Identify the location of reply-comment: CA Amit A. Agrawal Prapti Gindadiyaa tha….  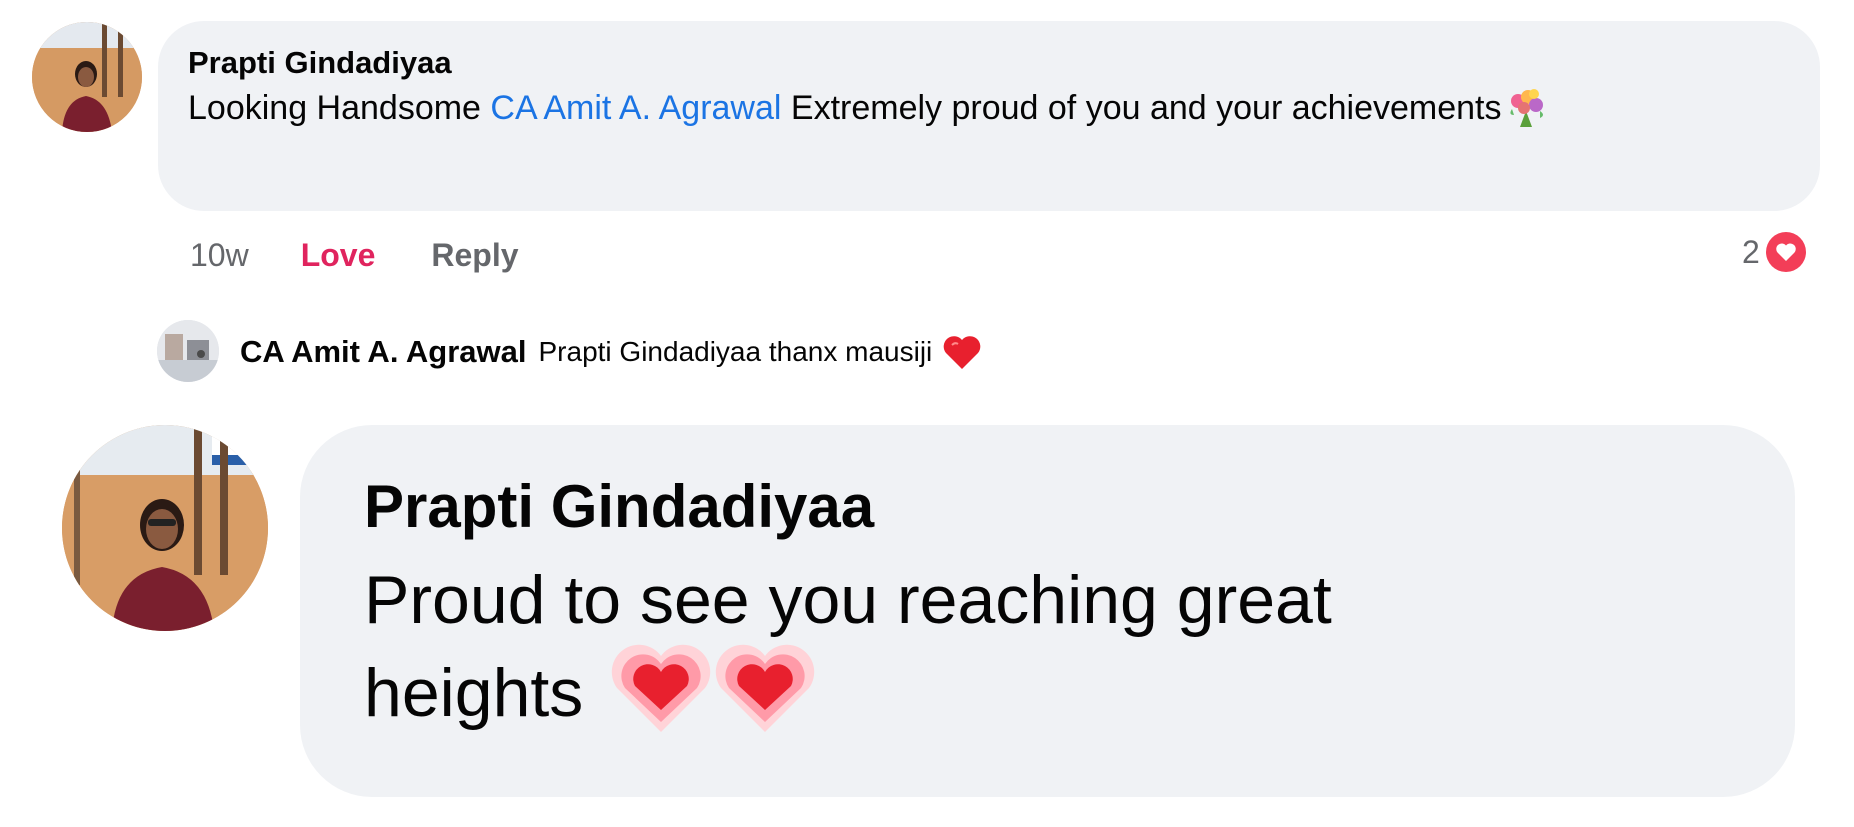
(611, 352).